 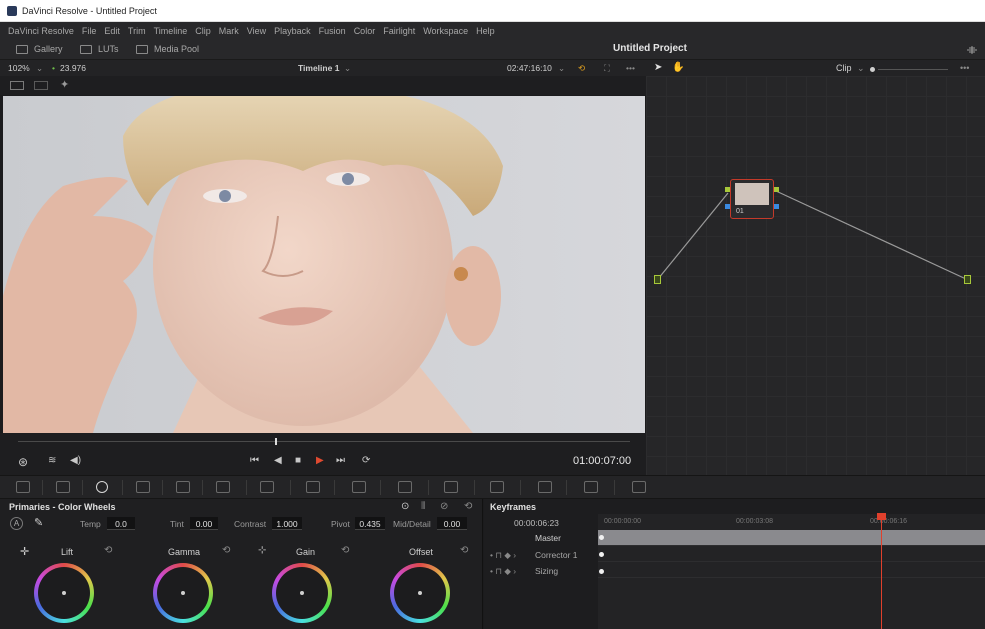 What do you see at coordinates (607, 68) in the screenshot?
I see `fullscreen-icon: ⛶` at bounding box center [607, 68].